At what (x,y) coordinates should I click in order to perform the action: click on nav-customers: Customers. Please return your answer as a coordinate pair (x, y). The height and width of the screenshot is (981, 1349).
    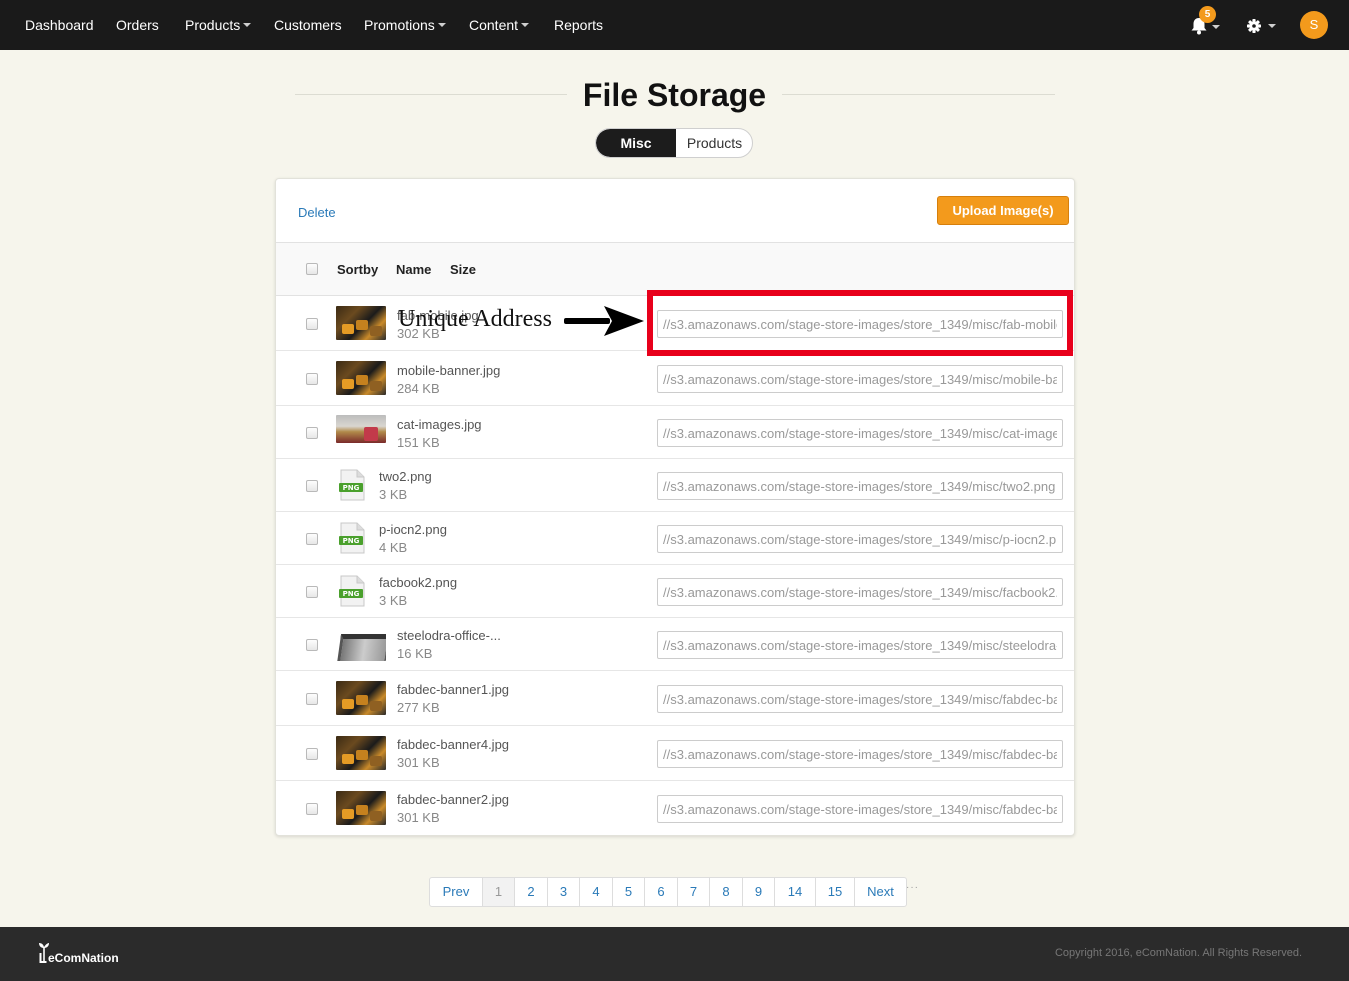
    Looking at the image, I should click on (308, 25).